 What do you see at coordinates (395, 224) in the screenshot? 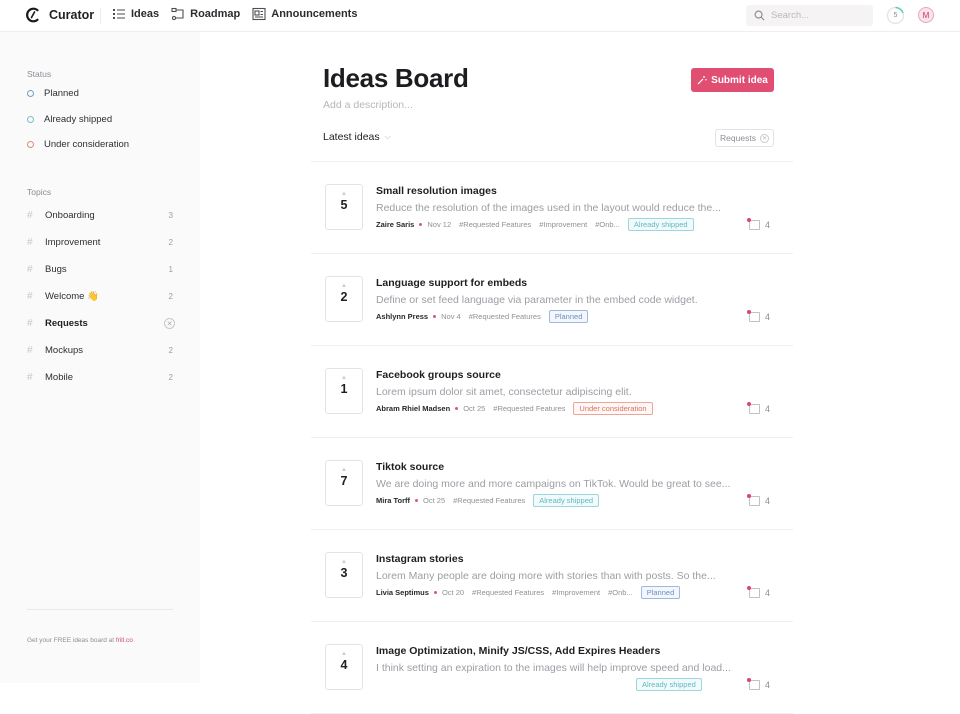
I see `idea-author: Zaire Saris` at bounding box center [395, 224].